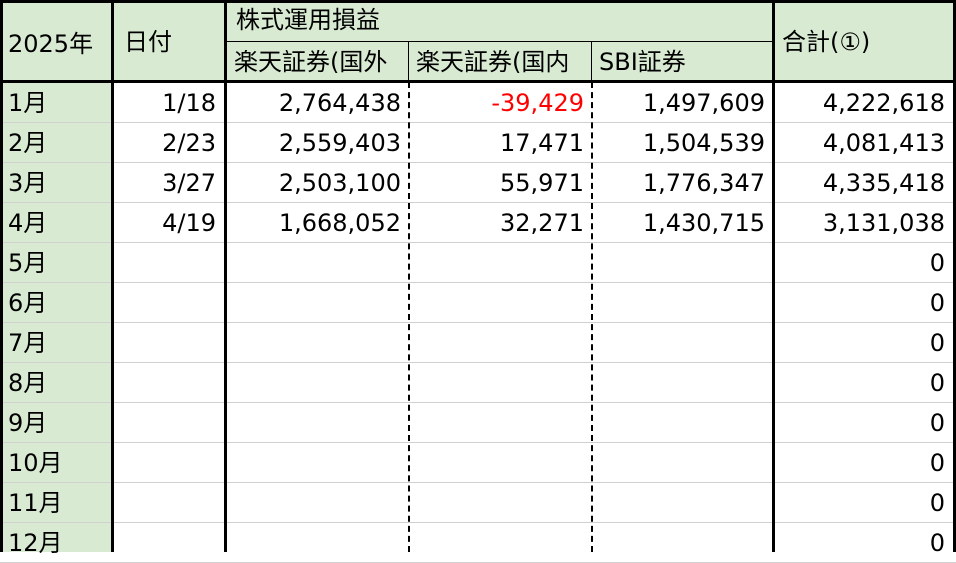 Image resolution: width=956 pixels, height=563 pixels. Describe the element at coordinates (55, 223) in the screenshot. I see `month-cell: 4月` at that location.